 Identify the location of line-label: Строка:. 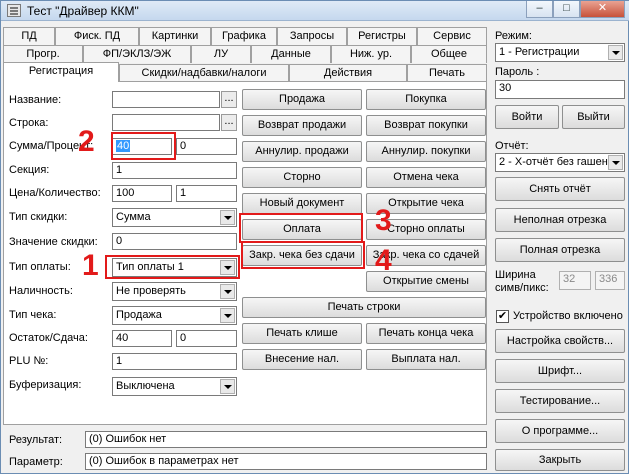
(29, 123).